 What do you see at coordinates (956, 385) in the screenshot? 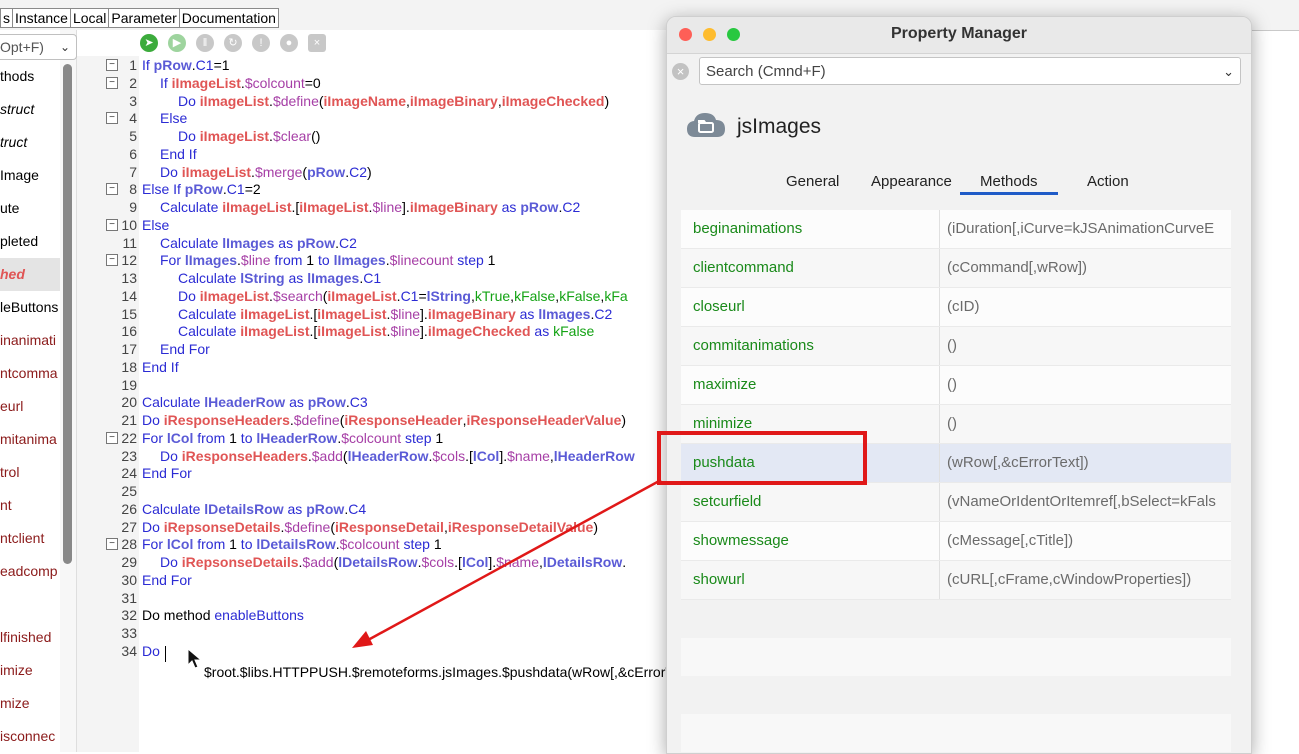
I see `method-row-maximize: maximize ()` at bounding box center [956, 385].